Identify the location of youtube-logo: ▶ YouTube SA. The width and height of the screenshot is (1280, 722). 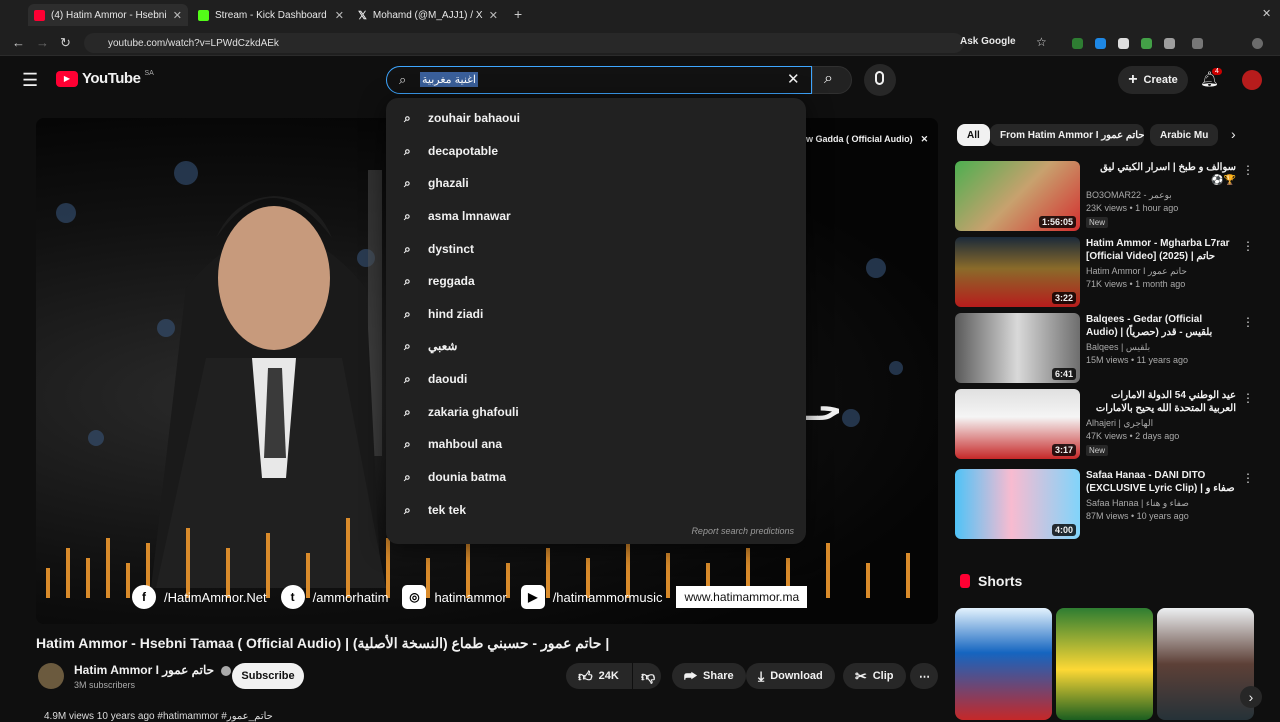
(105, 78).